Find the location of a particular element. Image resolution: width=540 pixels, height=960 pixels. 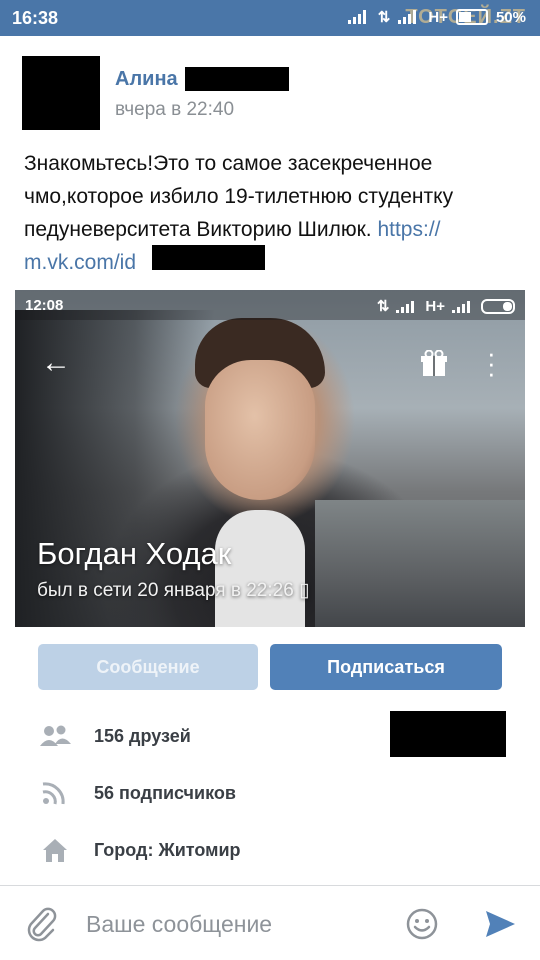

message-composer: Ваше сообщение is located at coordinates (270, 923).